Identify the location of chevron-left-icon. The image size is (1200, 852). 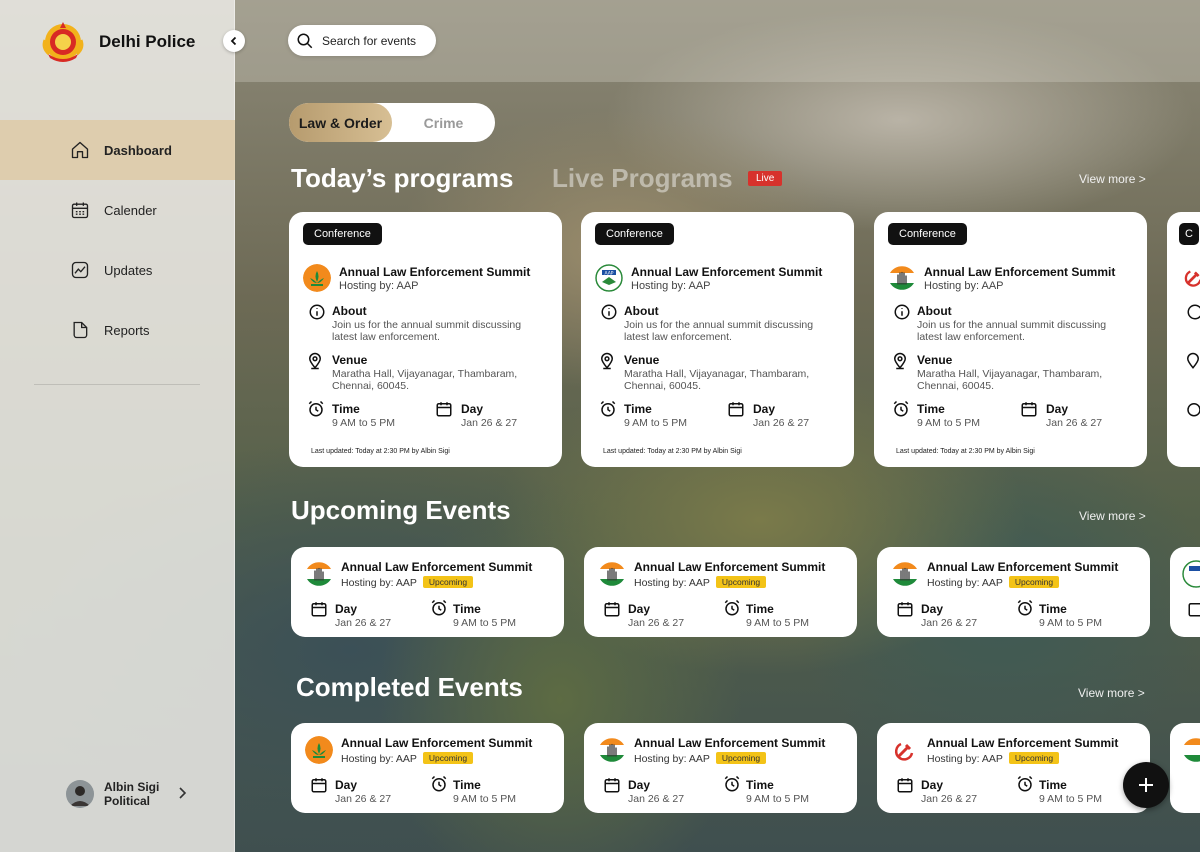
(233, 41).